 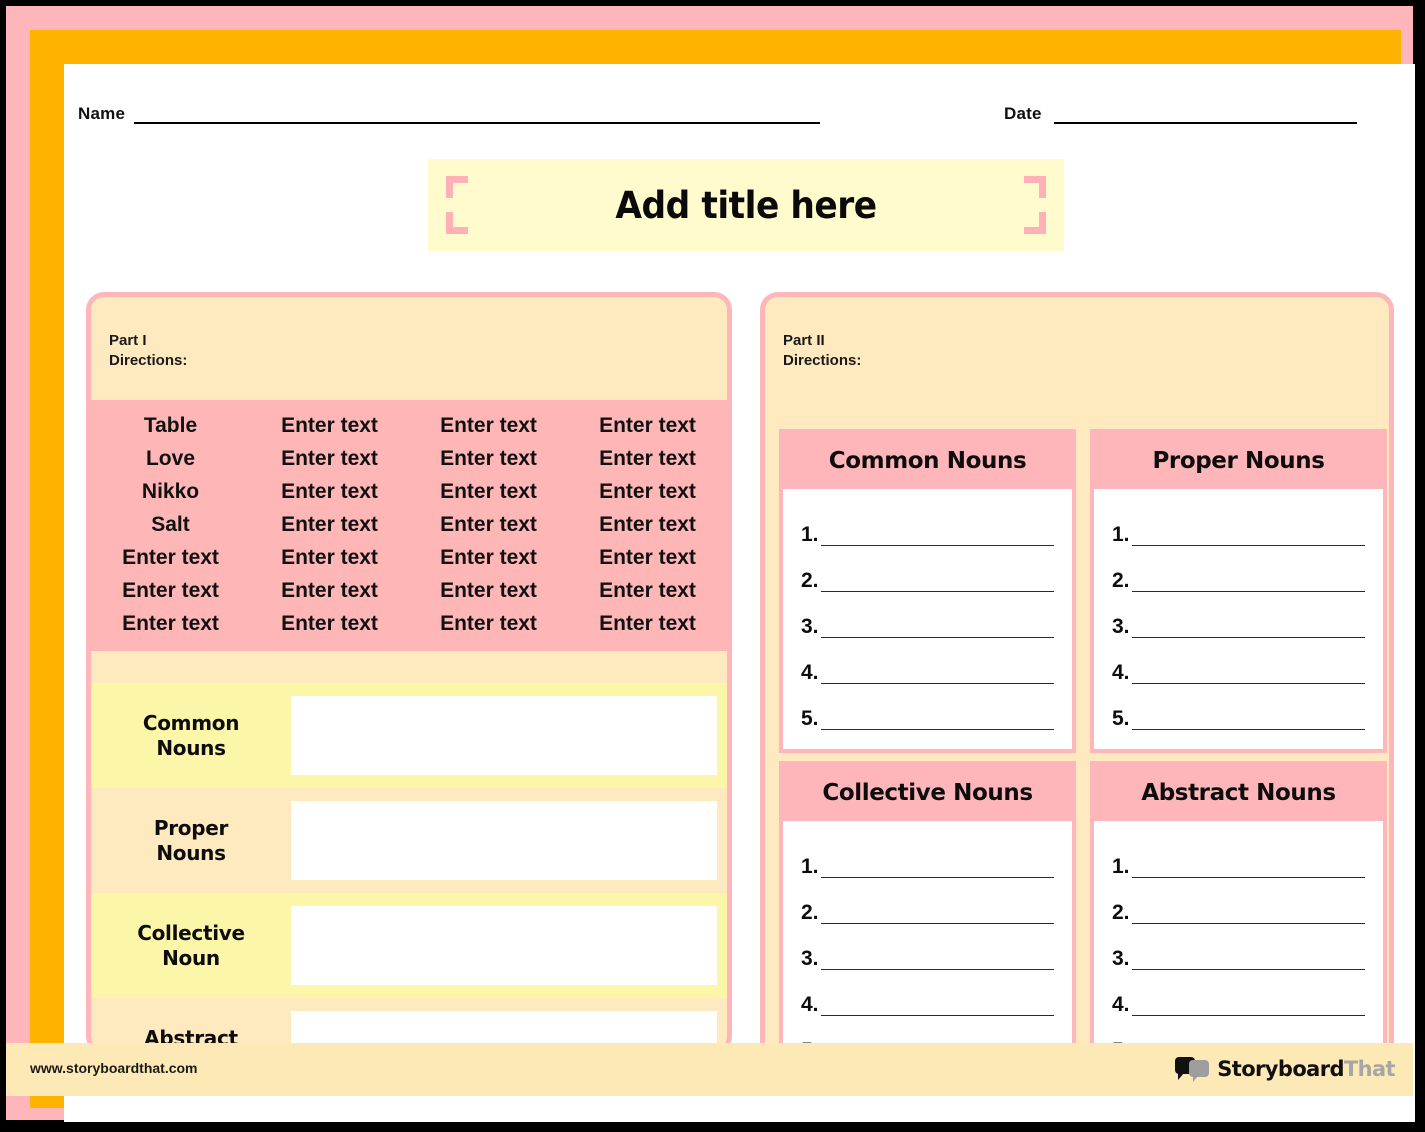 I want to click on word-grid-cell: Salt, so click(x=170, y=524).